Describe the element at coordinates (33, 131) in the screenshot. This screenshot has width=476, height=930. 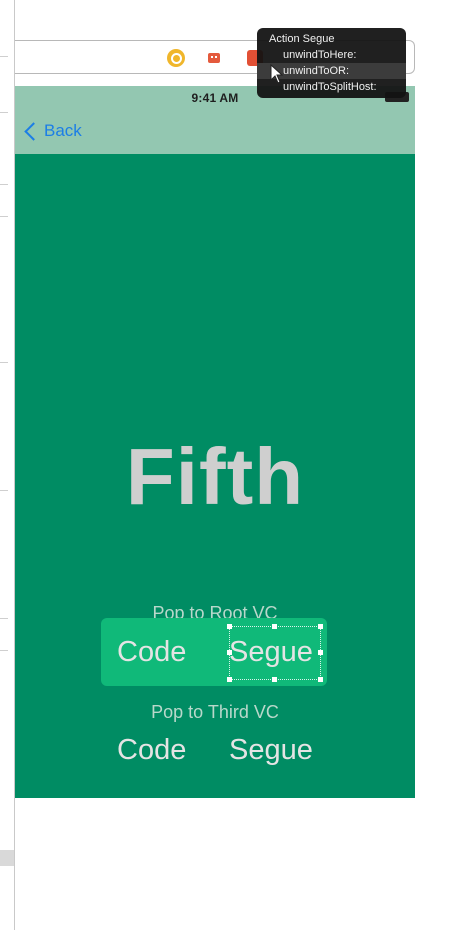
I see `chevron-left-icon` at that location.